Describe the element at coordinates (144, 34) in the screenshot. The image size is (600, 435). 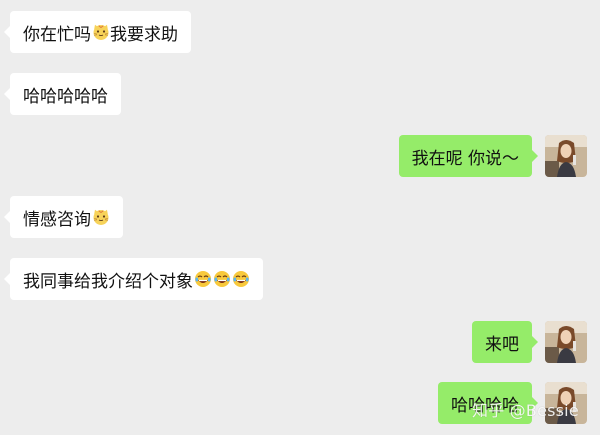
I see `message-text: 我要求助` at that location.